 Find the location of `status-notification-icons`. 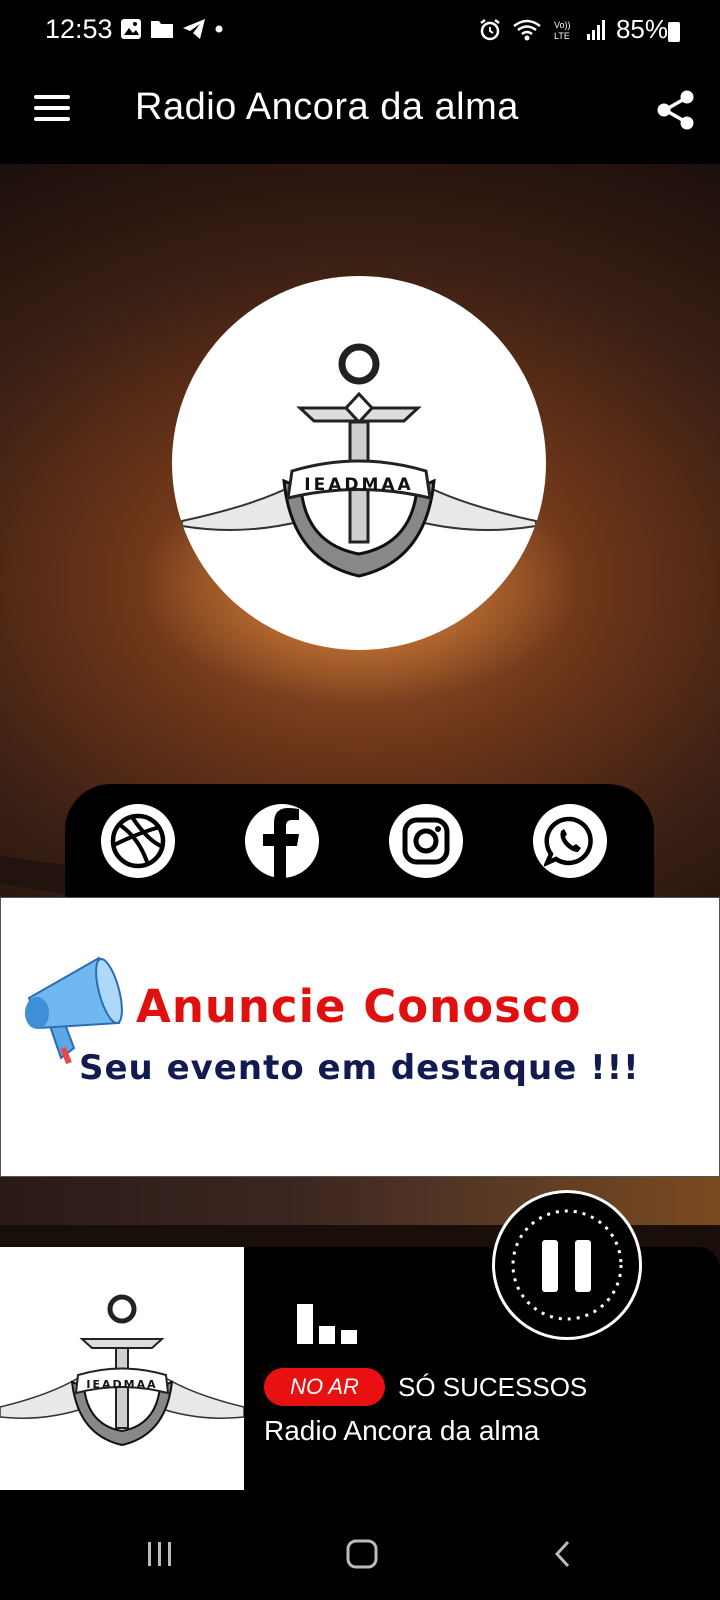

status-notification-icons is located at coordinates (172, 29).